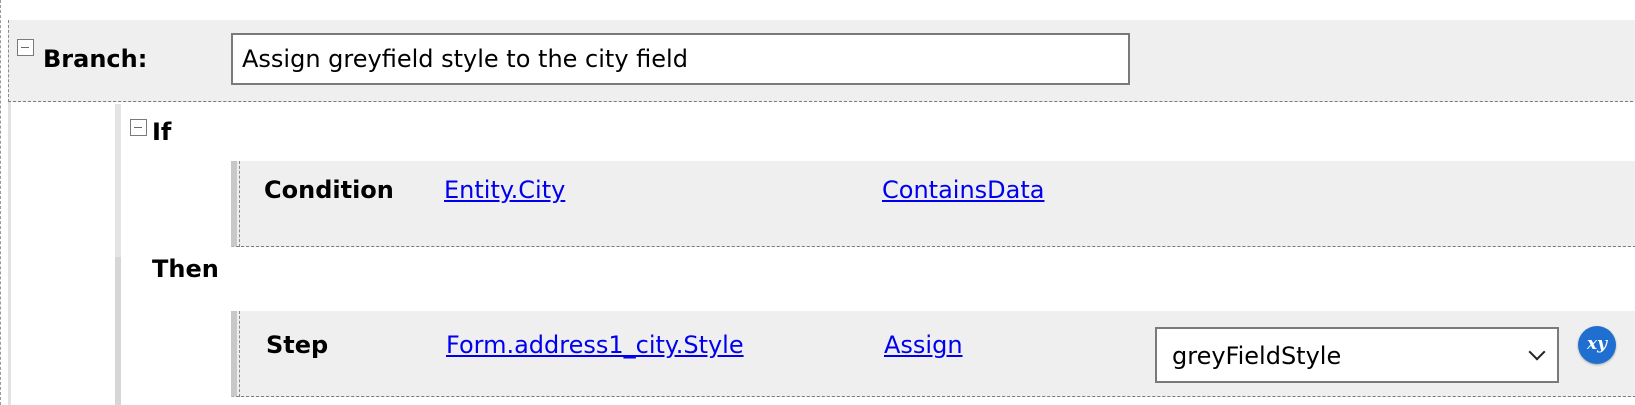 This screenshot has width=1635, height=405. Describe the element at coordinates (504, 190) in the screenshot. I see `condition-field-link: Entity.City` at that location.